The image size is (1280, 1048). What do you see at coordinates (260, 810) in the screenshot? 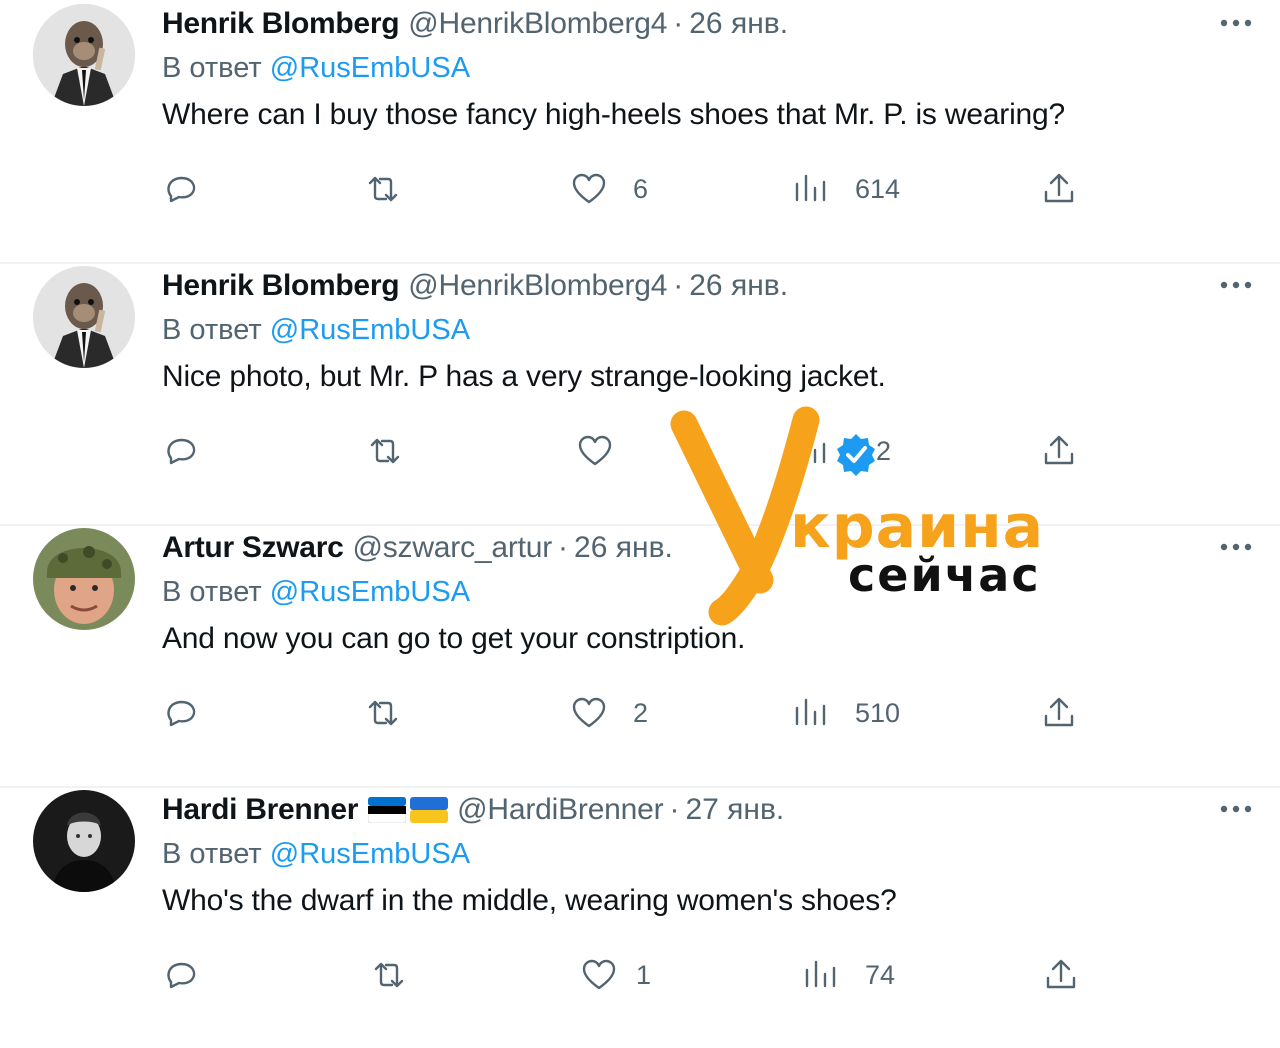
I see `author-name: Hardi Brenner` at bounding box center [260, 810].